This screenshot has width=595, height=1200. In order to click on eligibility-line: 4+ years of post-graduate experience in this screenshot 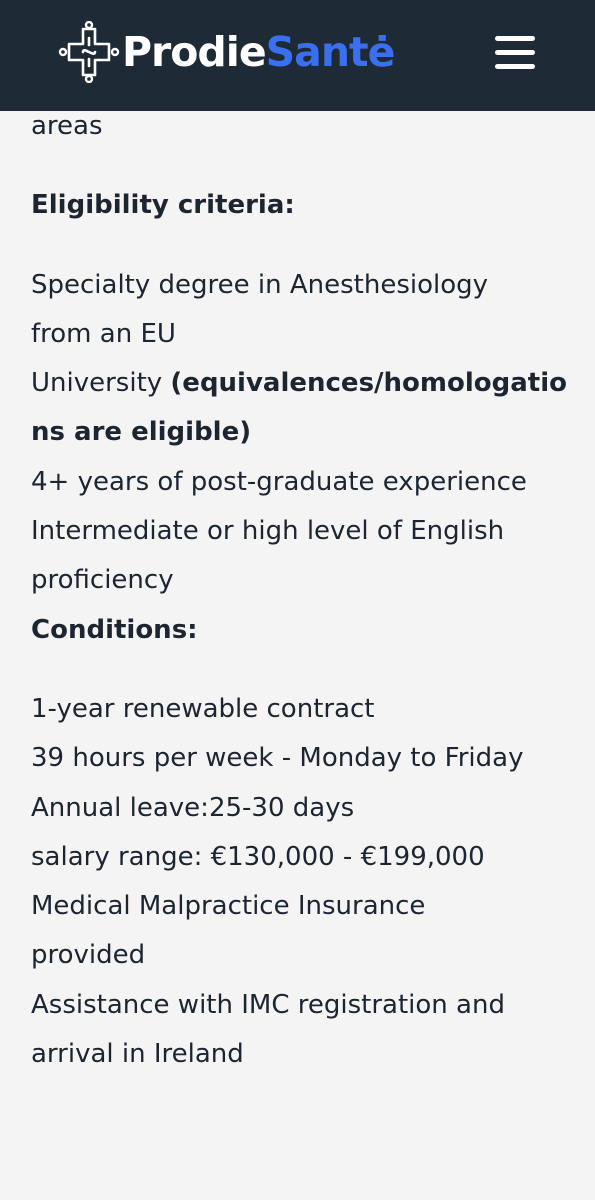, I will do `click(279, 481)`.